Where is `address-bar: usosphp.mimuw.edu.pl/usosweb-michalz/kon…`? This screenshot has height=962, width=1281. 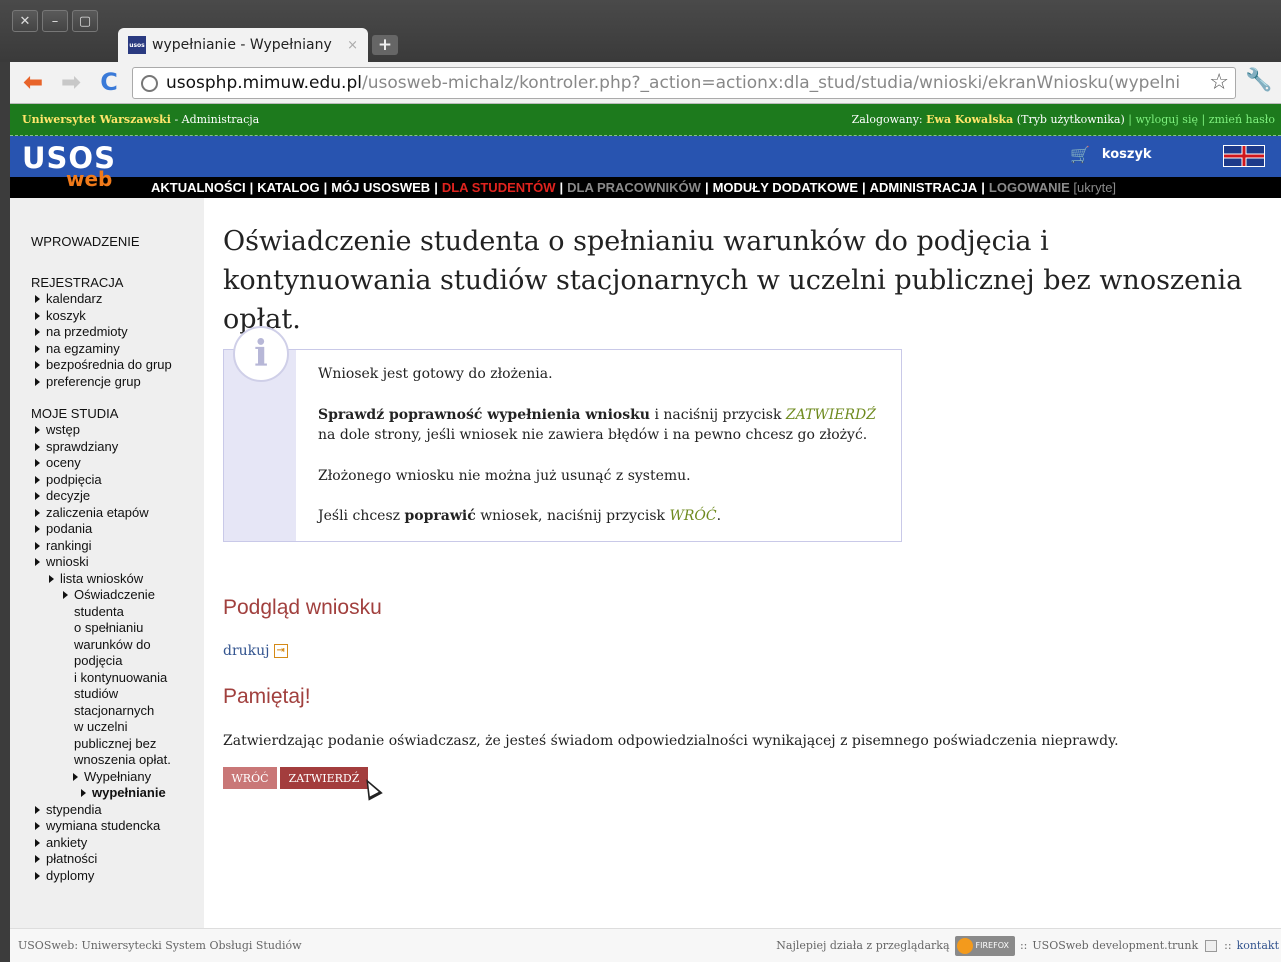 address-bar: usosphp.mimuw.edu.pl/usosweb-michalz/kon… is located at coordinates (684, 83).